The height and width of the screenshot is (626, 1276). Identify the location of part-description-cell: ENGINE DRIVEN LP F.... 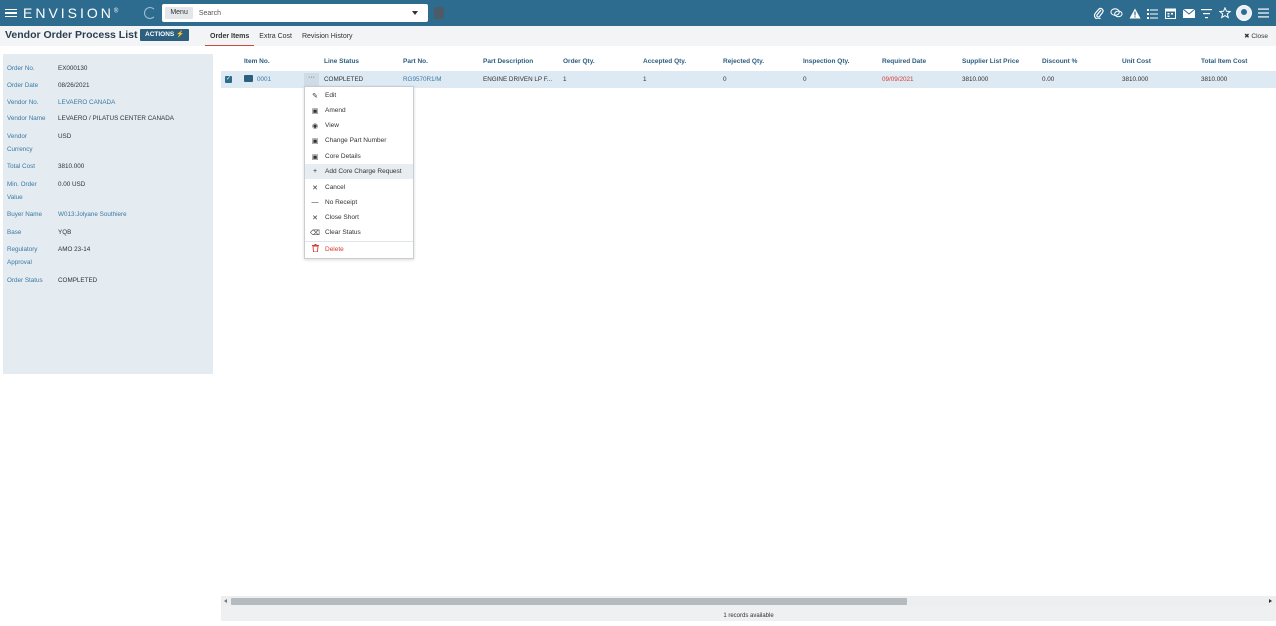
(518, 79).